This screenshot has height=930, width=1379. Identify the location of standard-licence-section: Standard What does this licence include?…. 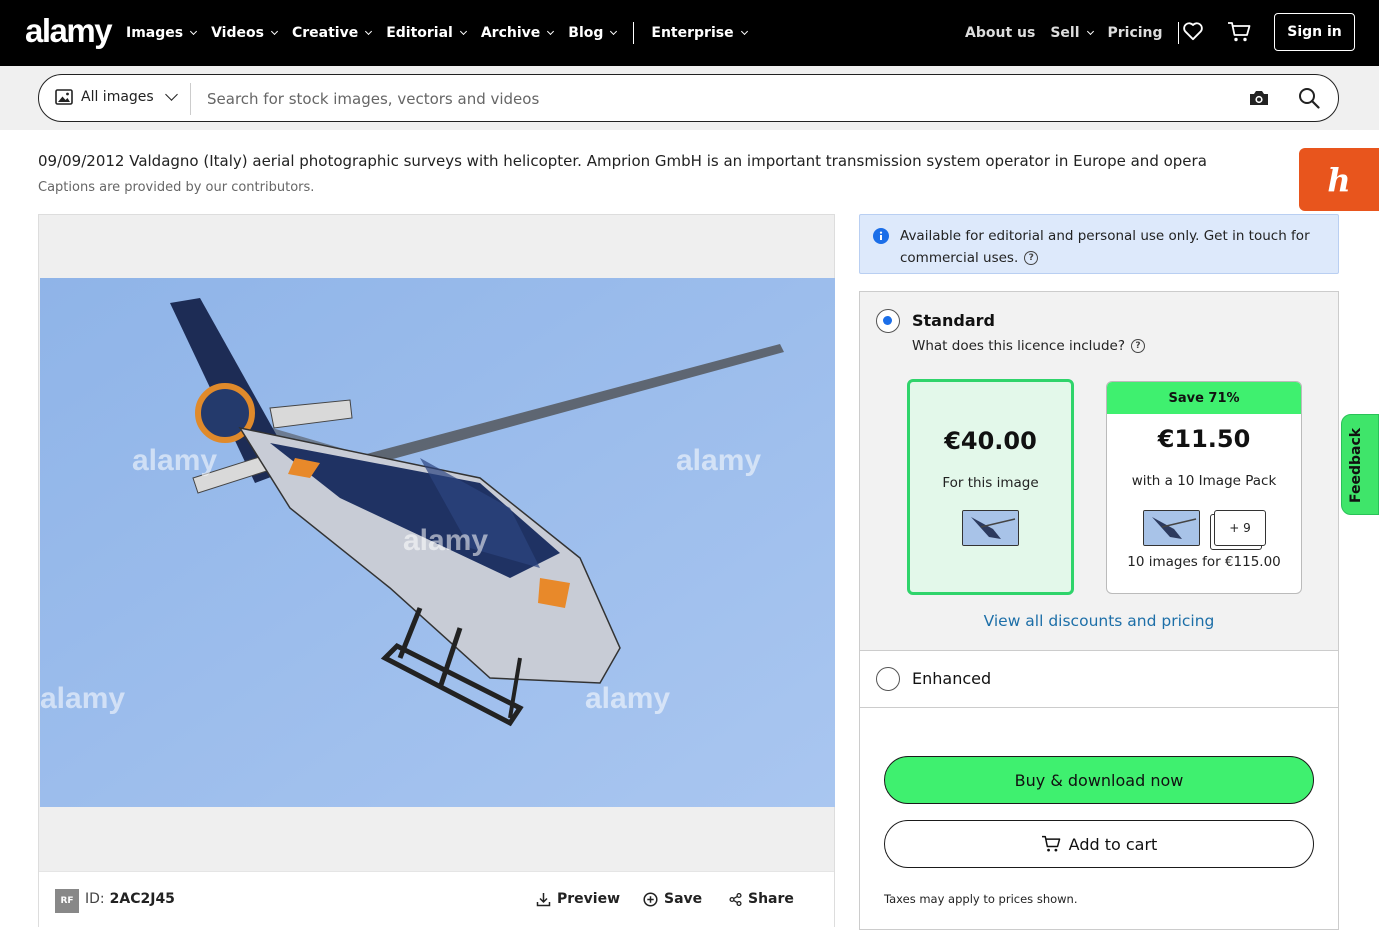
(1099, 471).